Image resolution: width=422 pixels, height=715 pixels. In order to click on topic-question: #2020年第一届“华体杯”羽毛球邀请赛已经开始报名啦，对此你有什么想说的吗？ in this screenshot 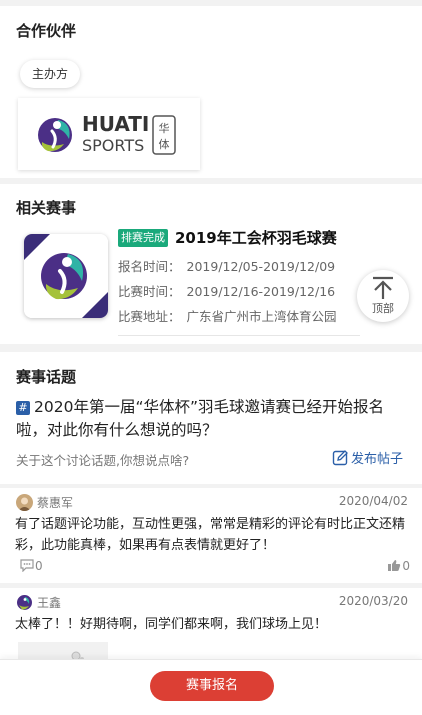, I will do `click(206, 419)`.